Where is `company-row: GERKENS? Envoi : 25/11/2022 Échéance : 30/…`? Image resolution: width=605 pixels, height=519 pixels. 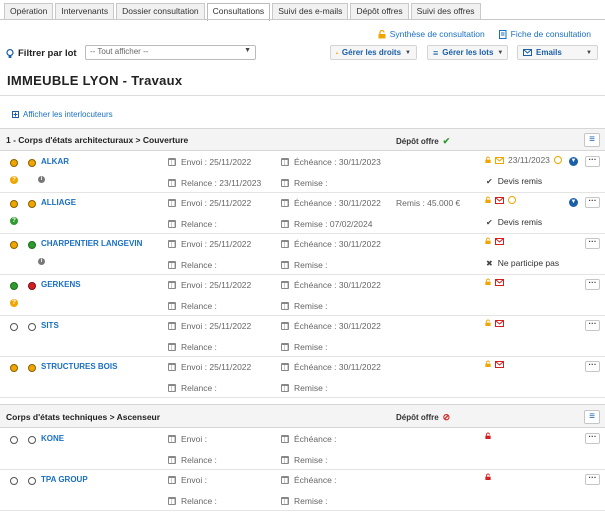
company-row: GERKENS? Envoi : 25/11/2022 Échéance : 30/… is located at coordinates (302, 295).